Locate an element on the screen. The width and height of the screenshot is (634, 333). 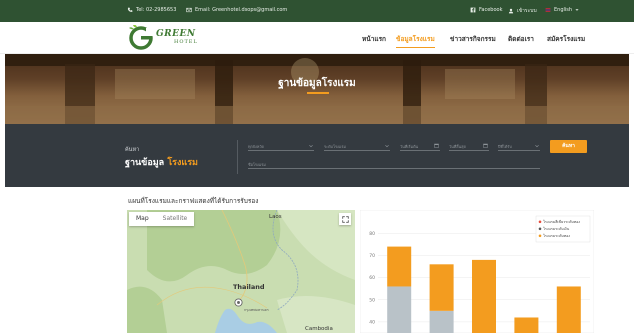
map-terrain is located at coordinates (241, 271).